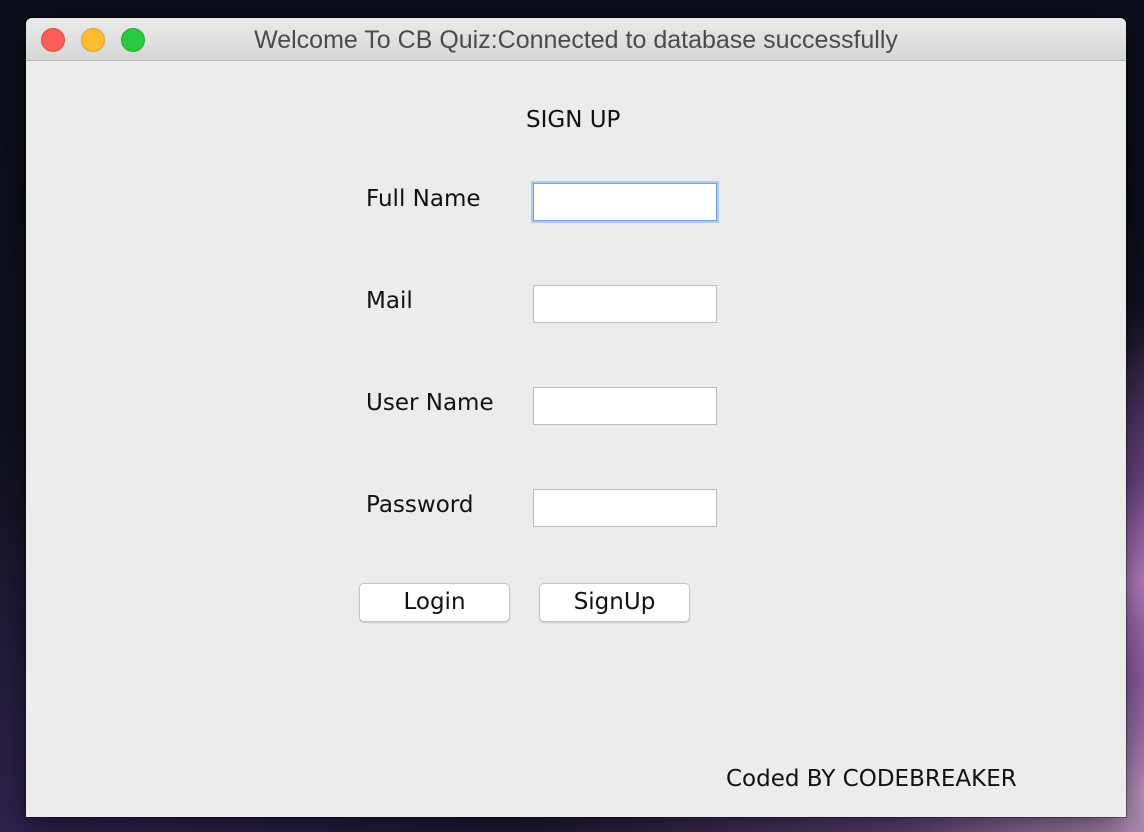 The image size is (1144, 832). Describe the element at coordinates (389, 301) in the screenshot. I see `mail-label: Mail` at that location.